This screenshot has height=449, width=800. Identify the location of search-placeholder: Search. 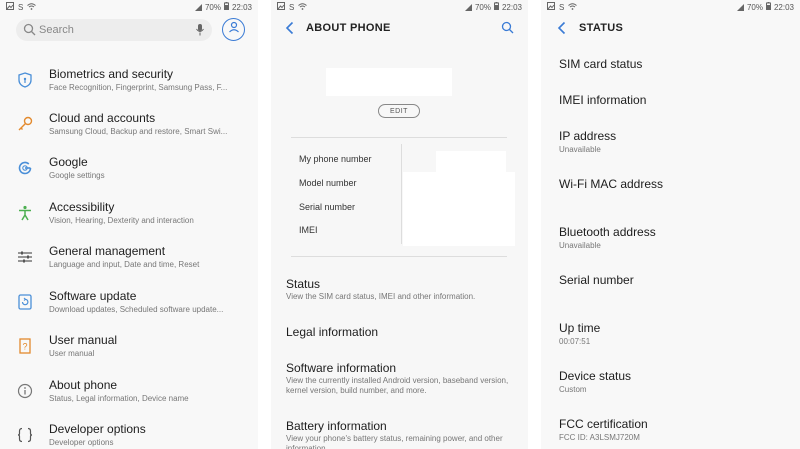
(56, 30).